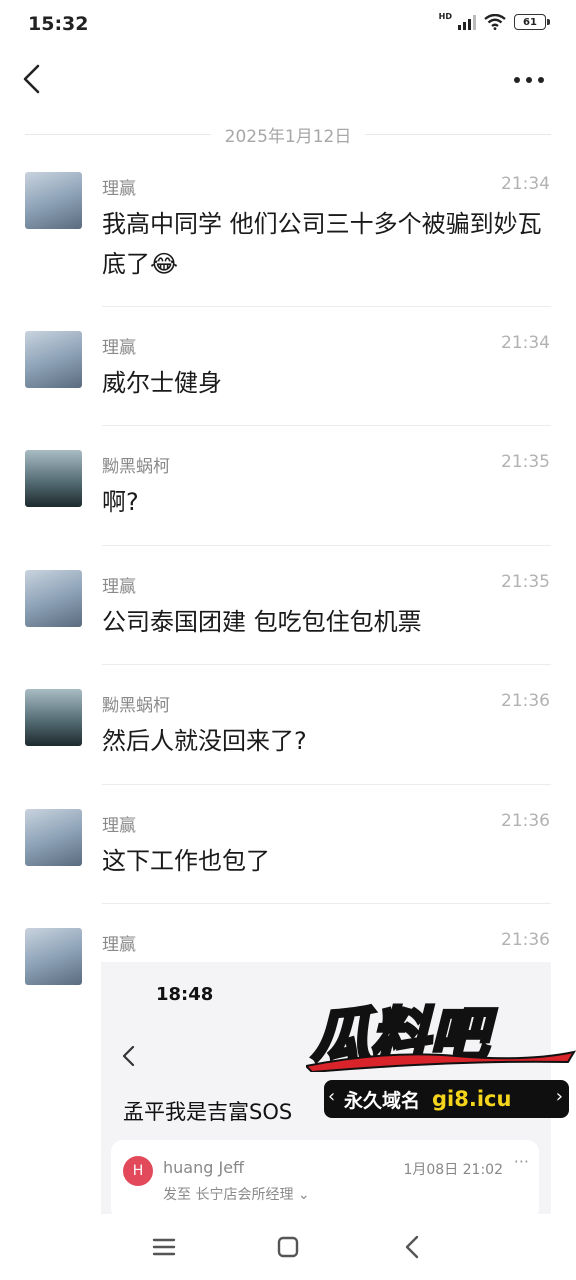 The image size is (576, 1280). Describe the element at coordinates (445, 16) in the screenshot. I see `hd-indicator: HD` at that location.